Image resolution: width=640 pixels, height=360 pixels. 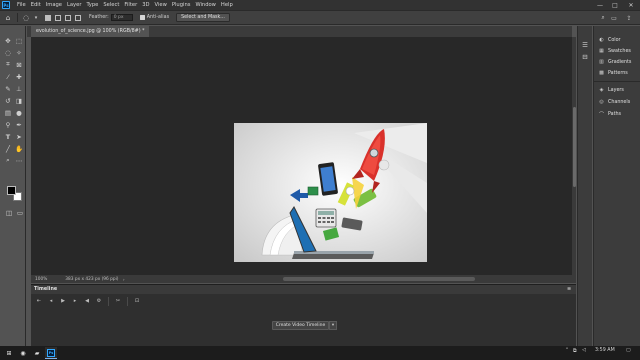 I want to click on menu-filter: Filter, so click(x=130, y=5).